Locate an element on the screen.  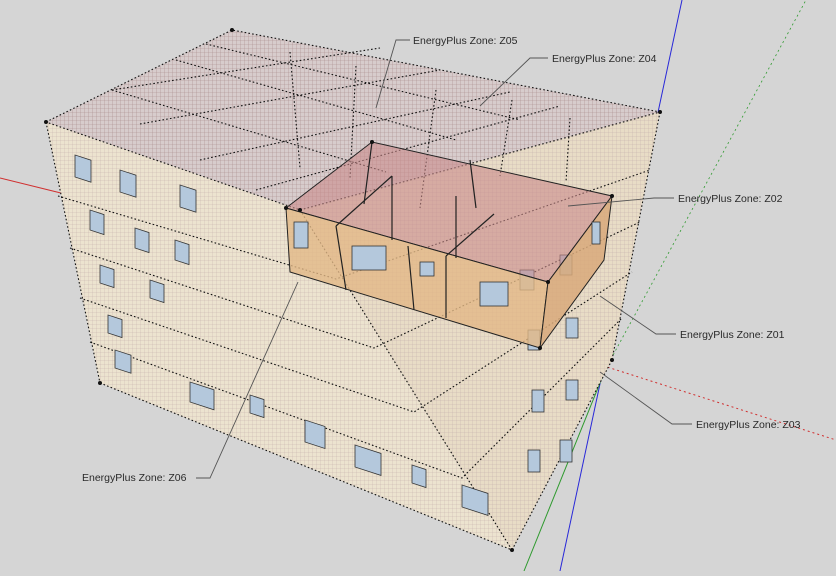
label-z06: EnergyPlus Zone: Z06 is located at coordinates (134, 478).